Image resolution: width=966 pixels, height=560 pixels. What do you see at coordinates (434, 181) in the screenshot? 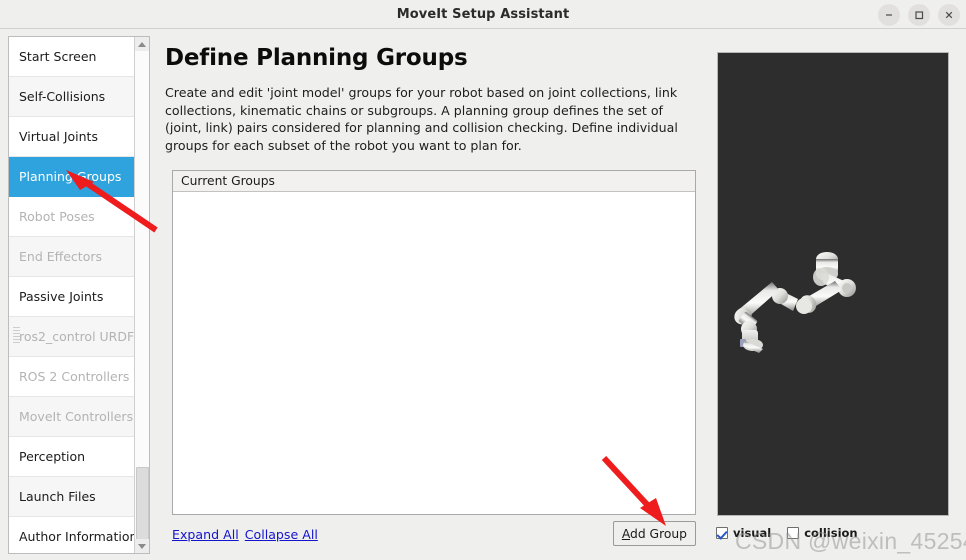
I see `current-groups-header: Current Groups` at bounding box center [434, 181].